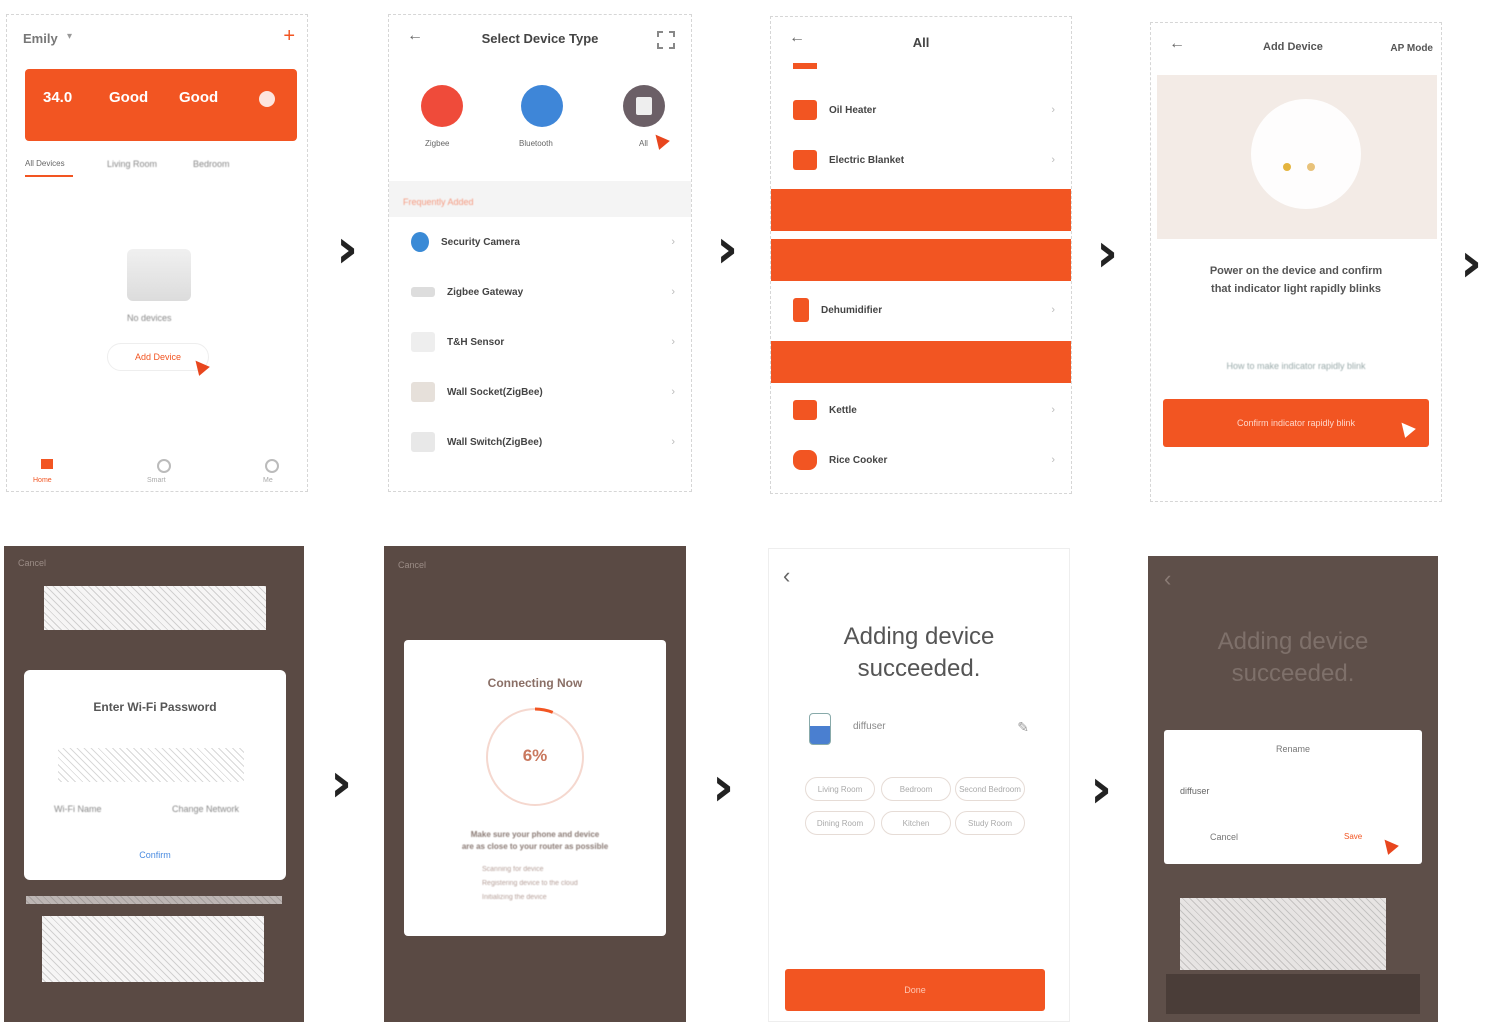 The width and height of the screenshot is (1485, 1024). I want to click on done-button: Done, so click(915, 990).